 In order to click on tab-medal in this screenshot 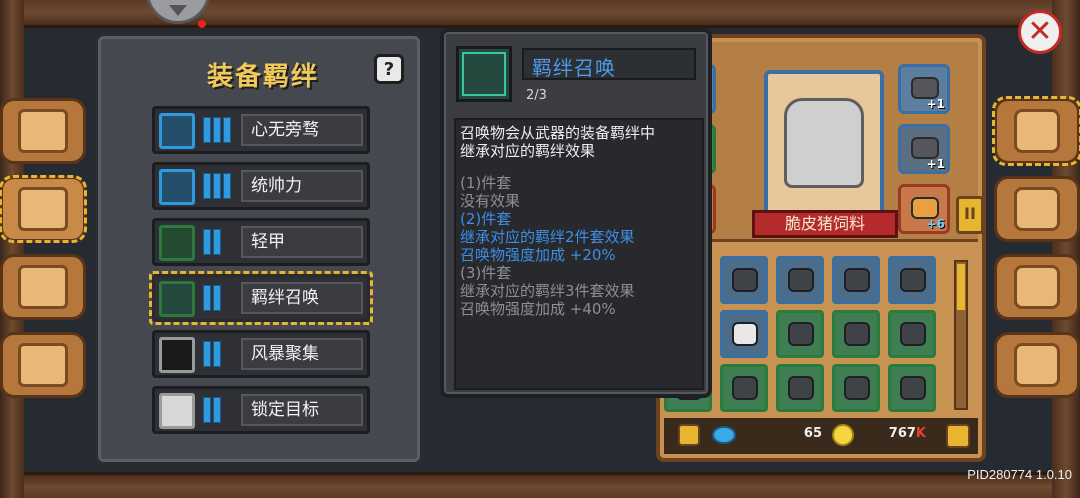, I will do `click(43, 287)`.